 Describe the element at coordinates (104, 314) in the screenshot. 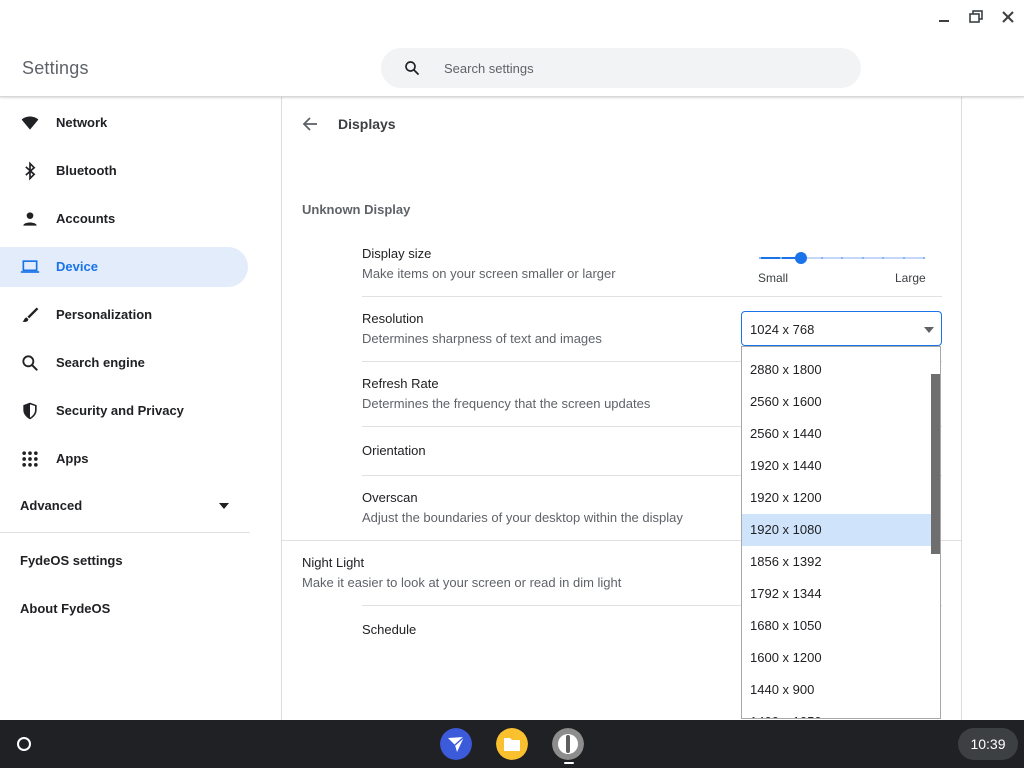

I see `sidebar-item-label: Personalization` at that location.